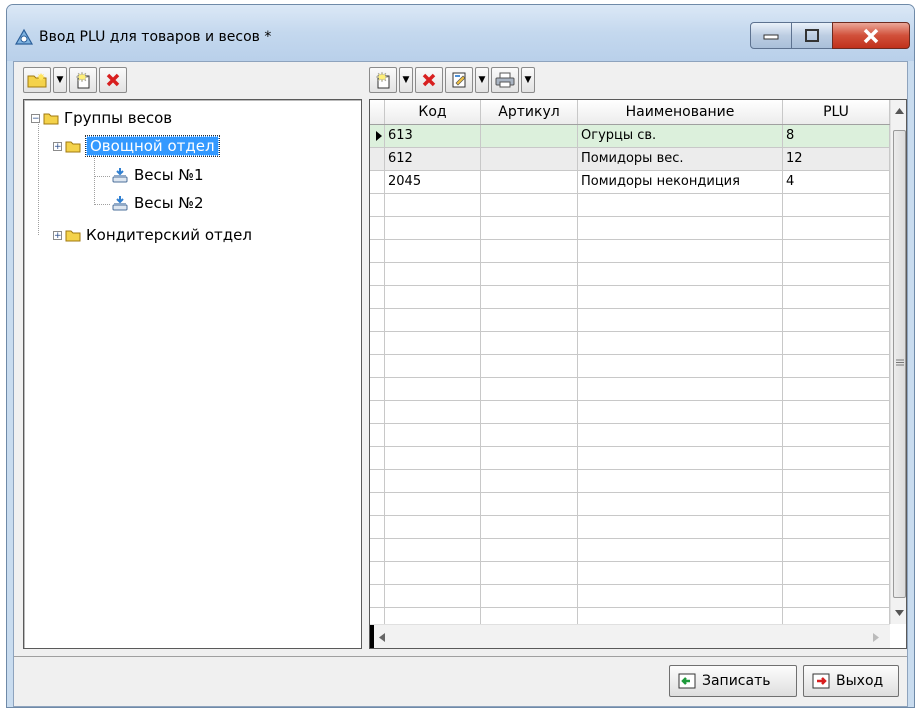 The height and width of the screenshot is (708, 915). I want to click on cell-name: Огурцы св., so click(680, 136).